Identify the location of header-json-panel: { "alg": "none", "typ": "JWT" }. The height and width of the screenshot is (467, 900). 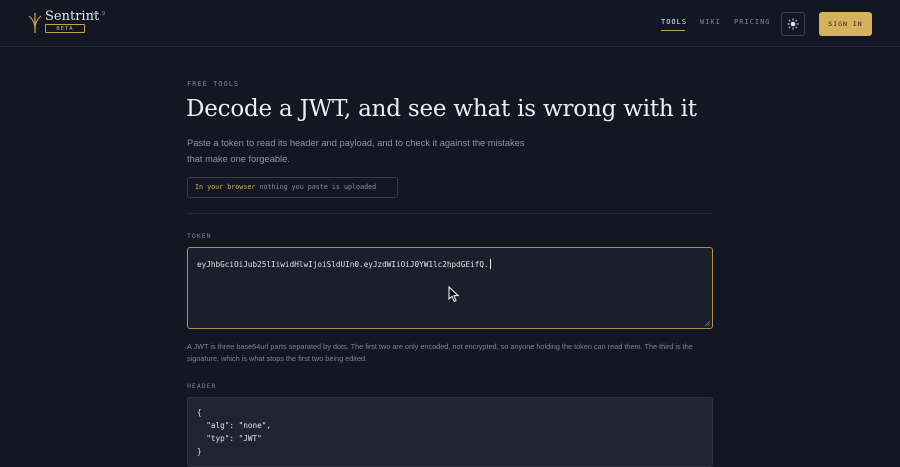
(450, 432).